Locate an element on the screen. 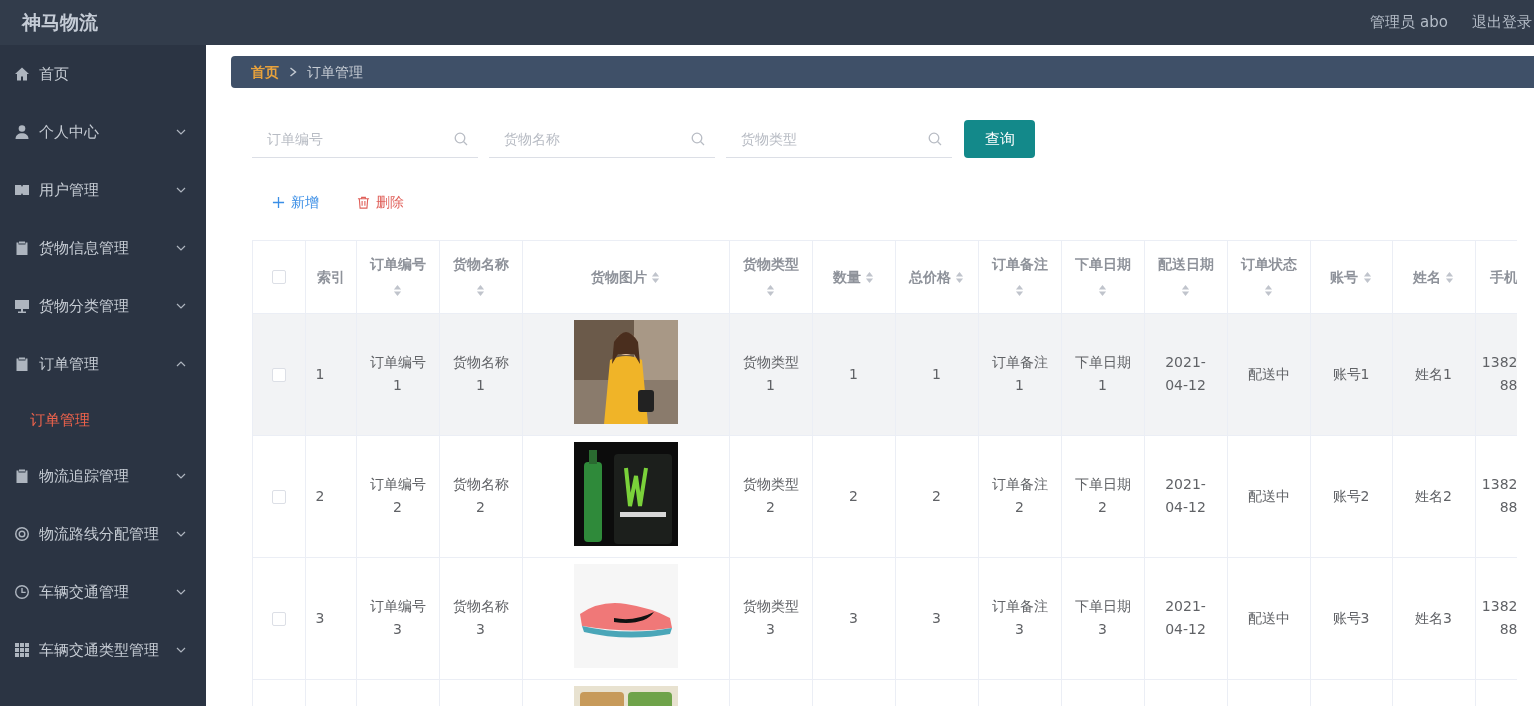 This screenshot has width=1534, height=706. sidebar-item: 物流路线分配管理 is located at coordinates (103, 534).